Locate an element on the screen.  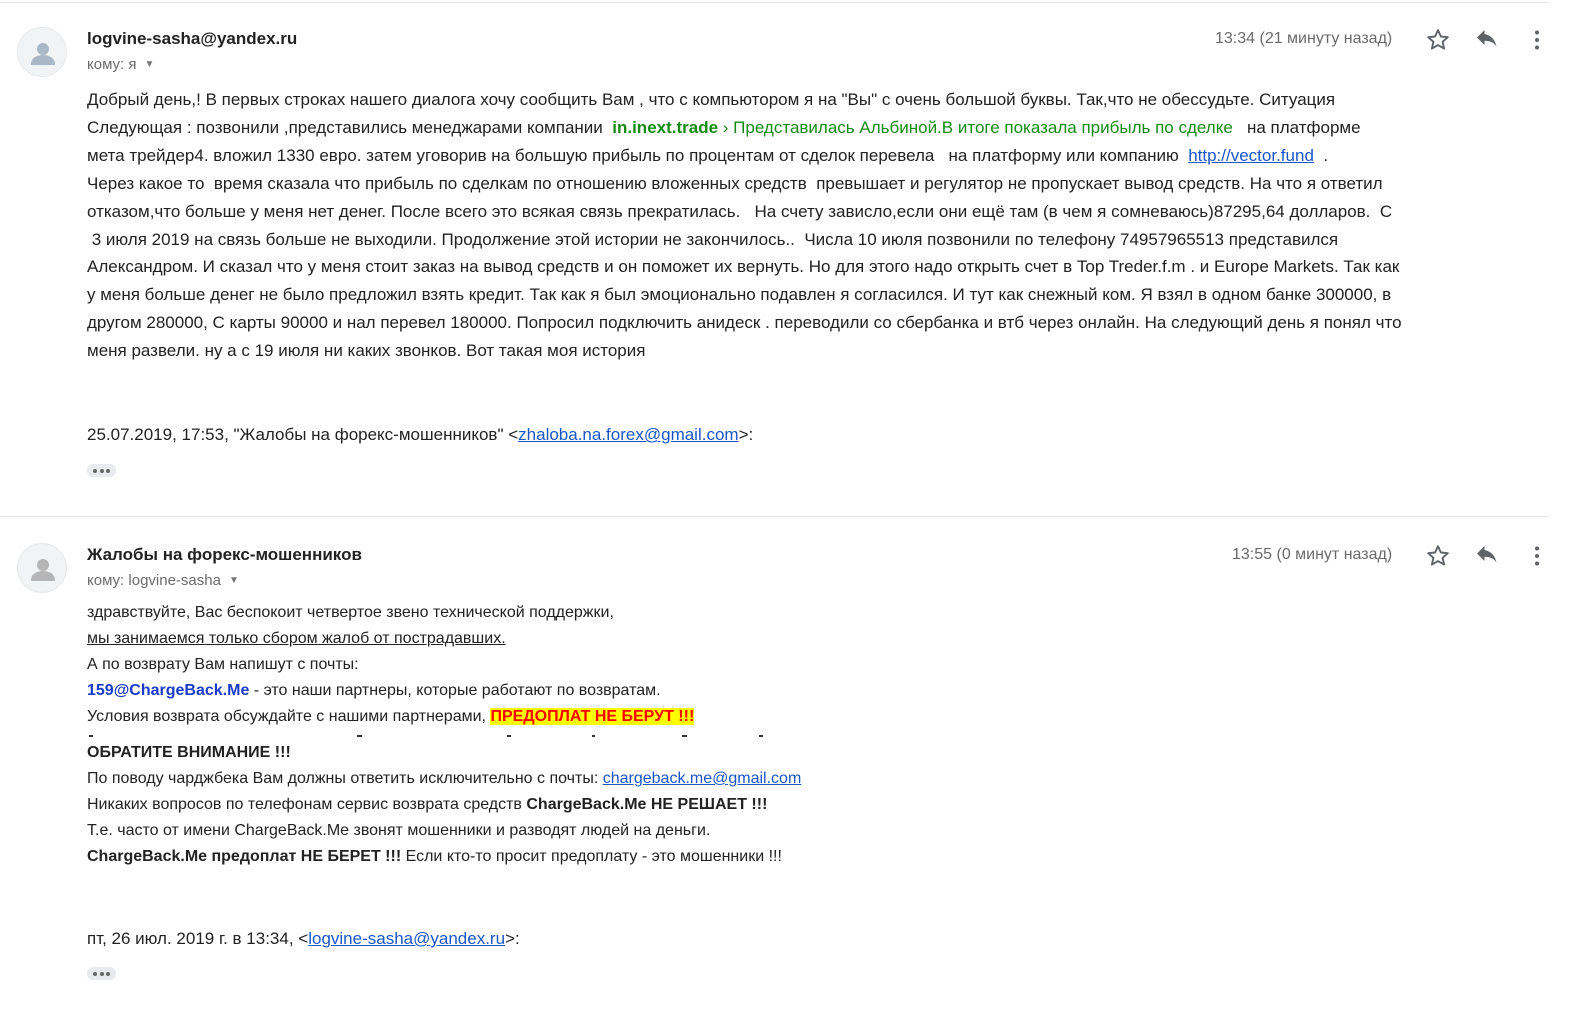
chargeback-email-link: chargeback.me@gmail.com is located at coordinates (702, 778).